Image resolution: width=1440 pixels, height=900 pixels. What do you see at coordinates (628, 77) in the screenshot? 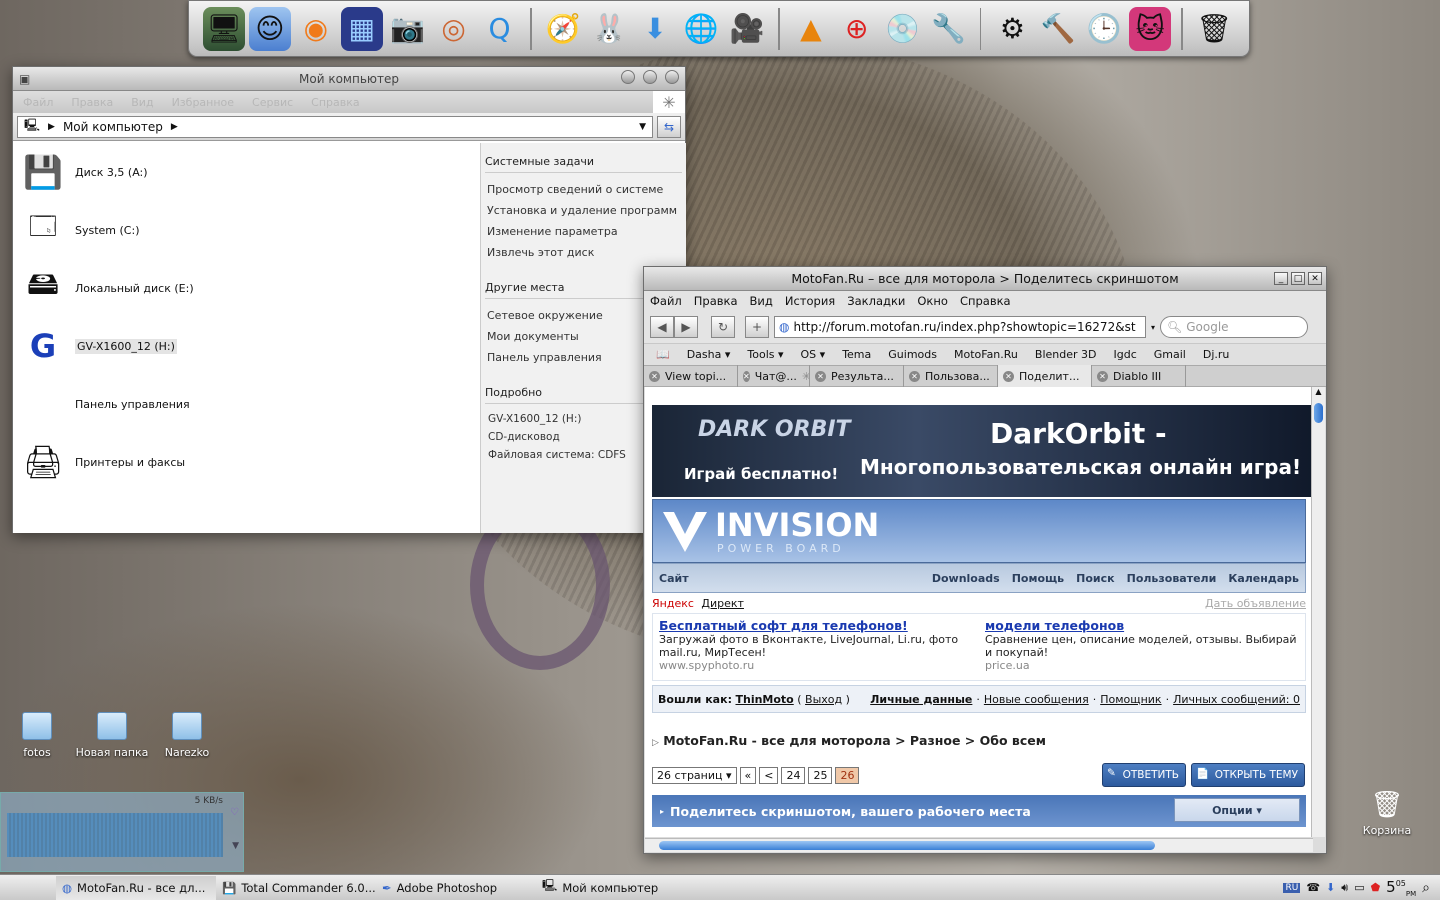
I see `minimize-button` at bounding box center [628, 77].